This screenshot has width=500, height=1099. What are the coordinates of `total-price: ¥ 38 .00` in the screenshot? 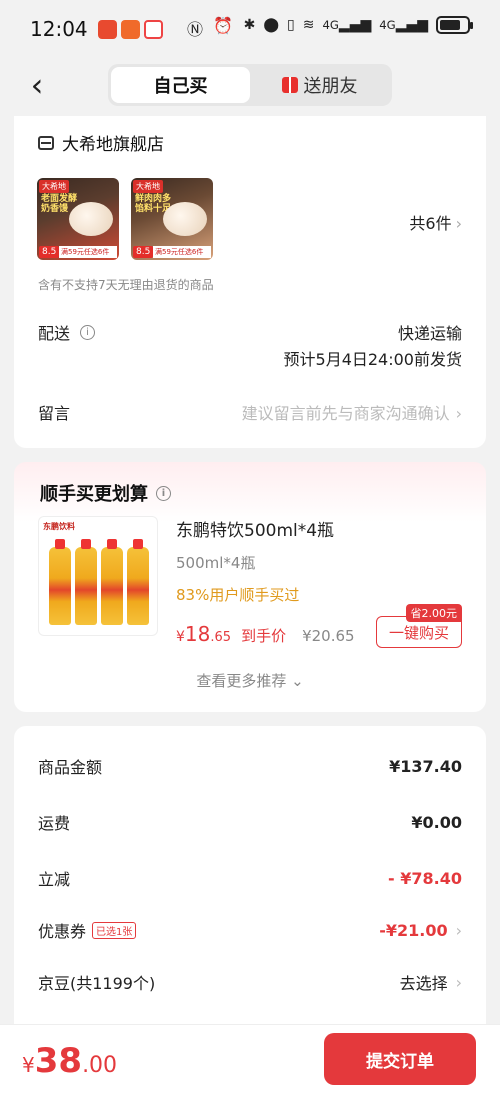 It's located at (70, 1061).